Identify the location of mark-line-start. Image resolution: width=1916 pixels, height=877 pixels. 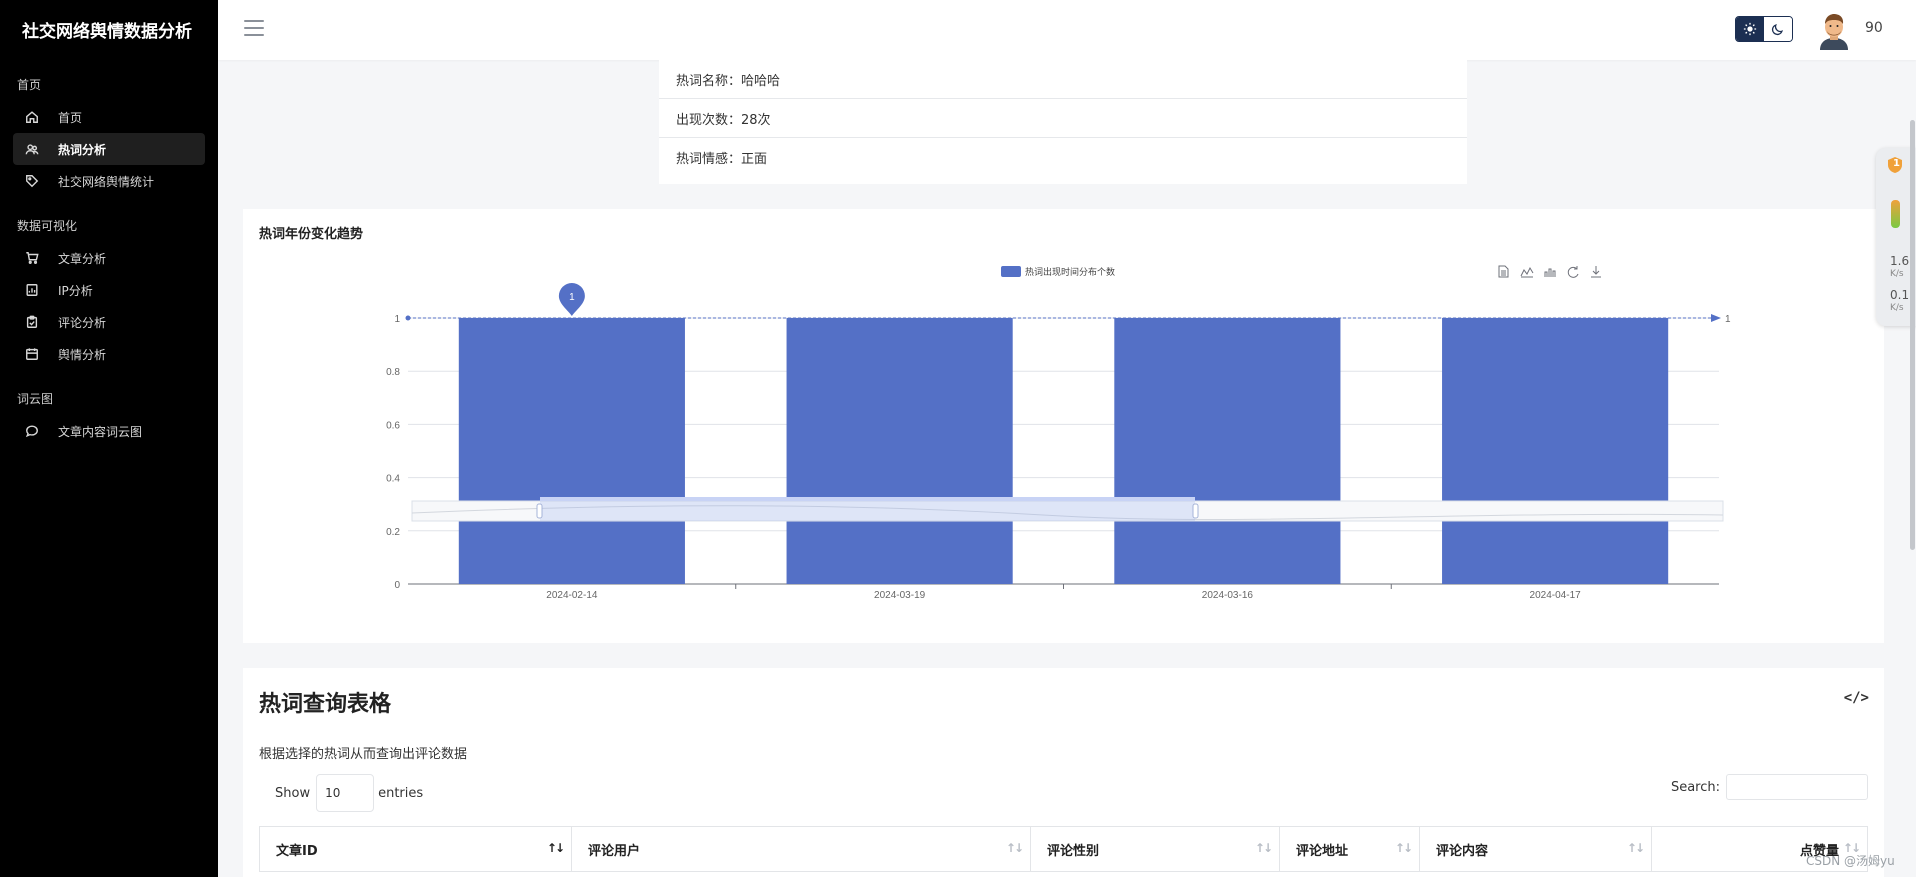
(408, 318).